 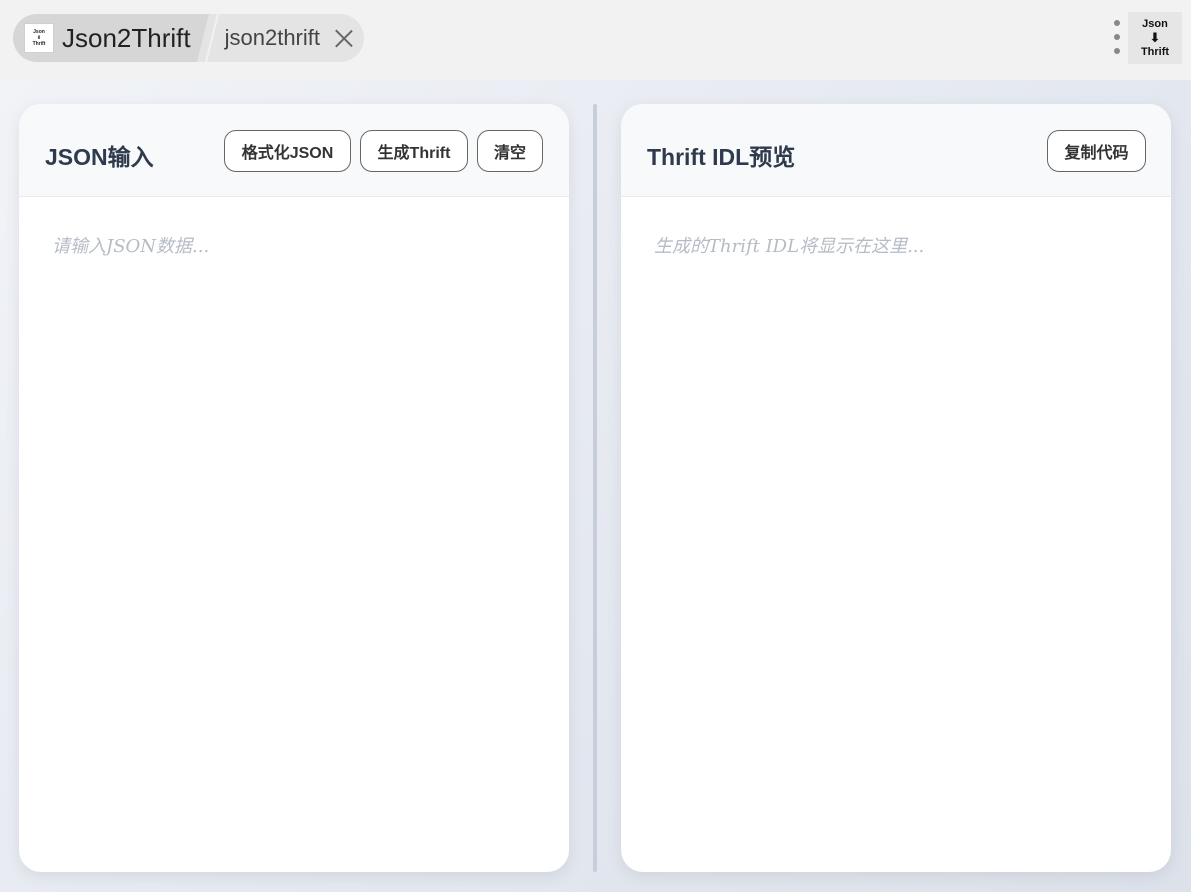 I want to click on app-title: Json2Thrift, so click(x=126, y=37).